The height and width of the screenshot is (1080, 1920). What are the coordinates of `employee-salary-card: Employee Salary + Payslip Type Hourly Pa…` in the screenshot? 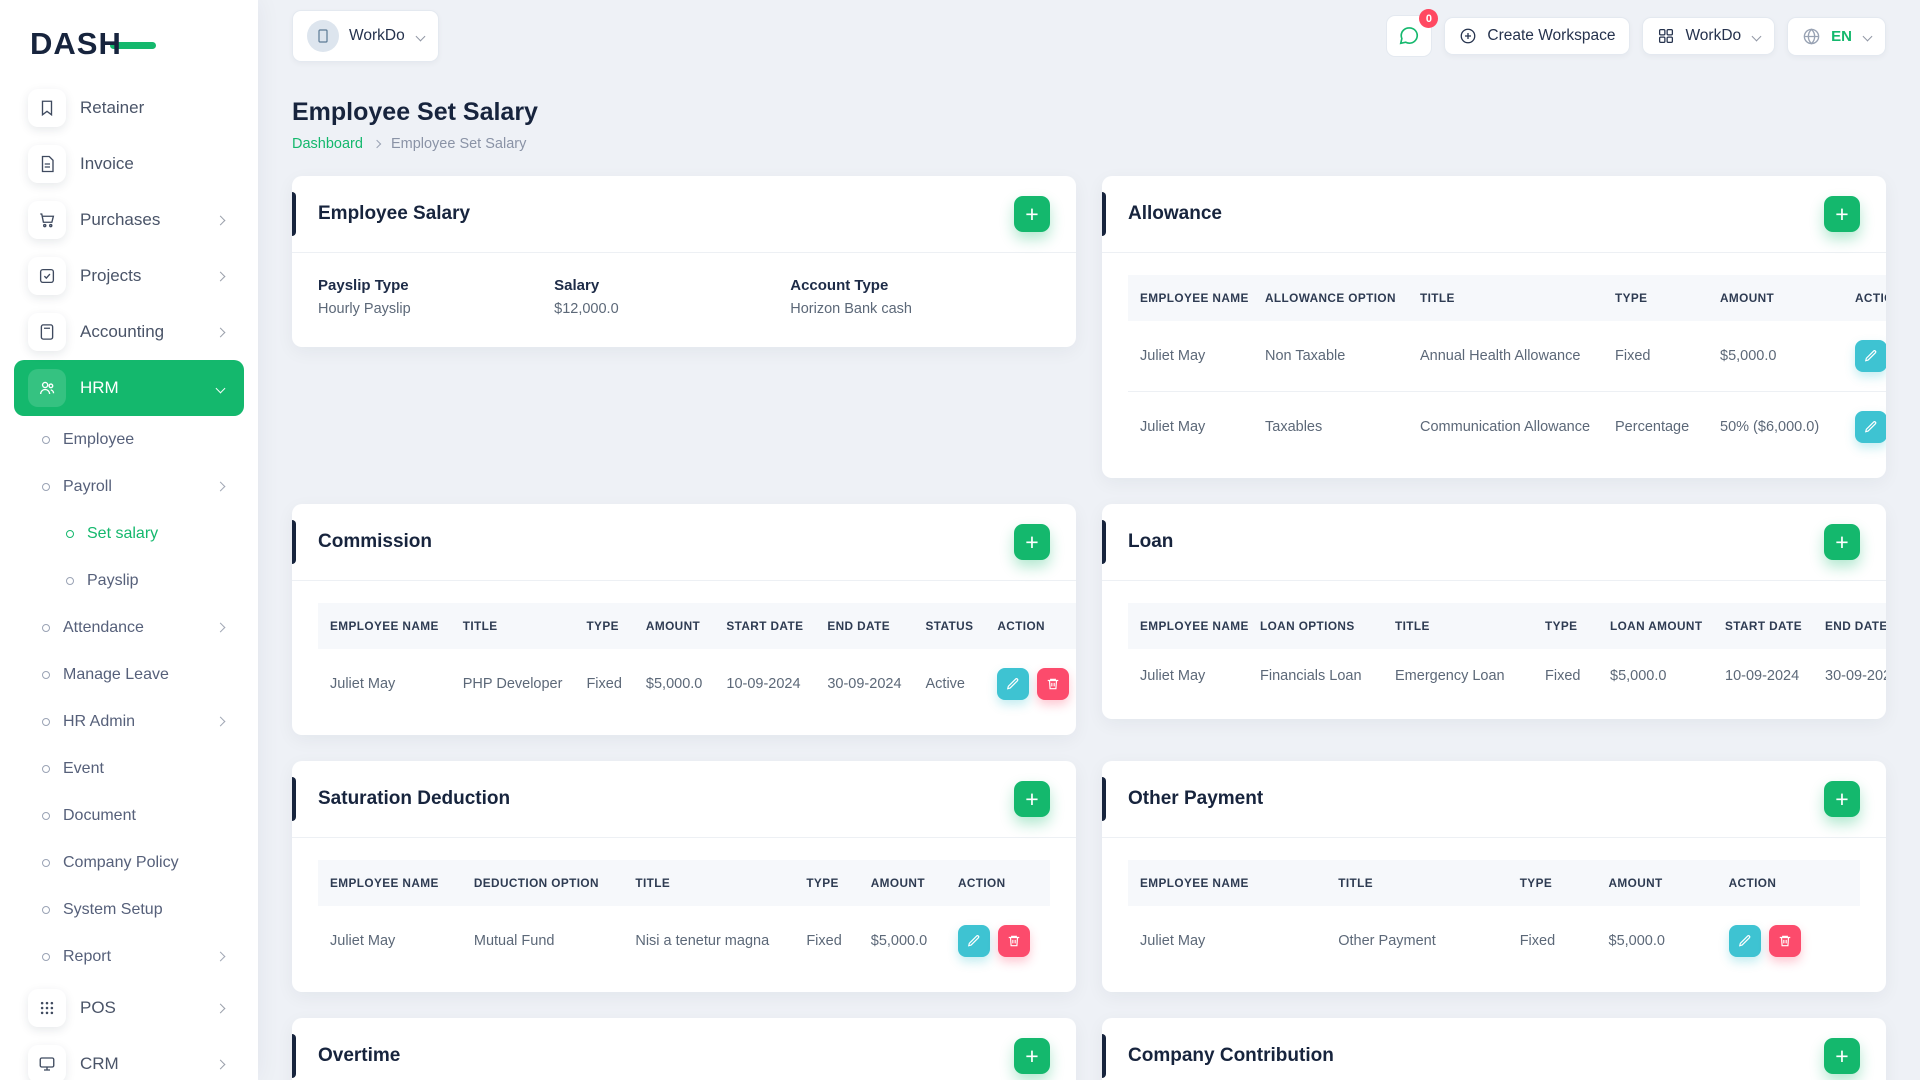 It's located at (684, 261).